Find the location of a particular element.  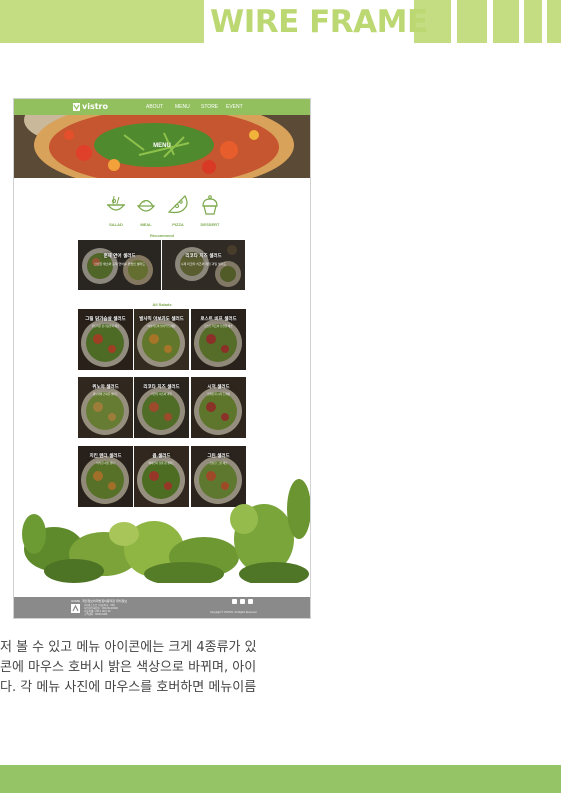

salad-card-title: 치킨 텐더 샐러드 is located at coordinates (105, 456).